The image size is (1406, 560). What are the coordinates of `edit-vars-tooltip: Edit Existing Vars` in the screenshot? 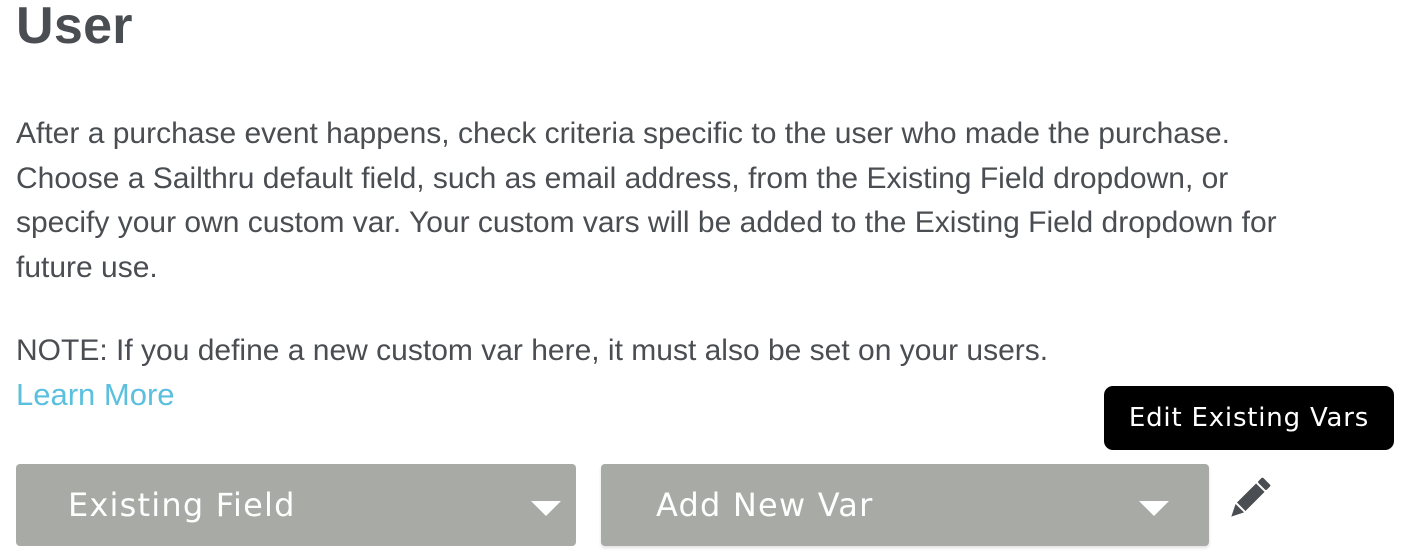 It's located at (1249, 418).